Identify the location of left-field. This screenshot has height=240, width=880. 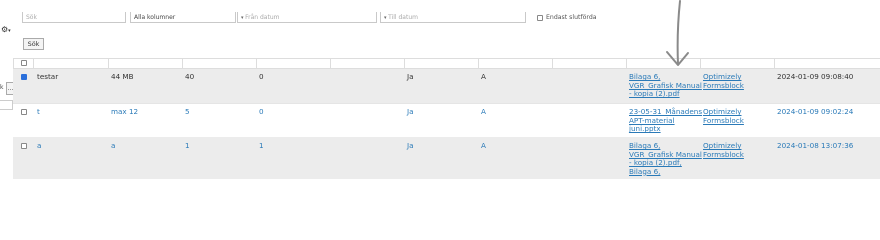
(6, 105).